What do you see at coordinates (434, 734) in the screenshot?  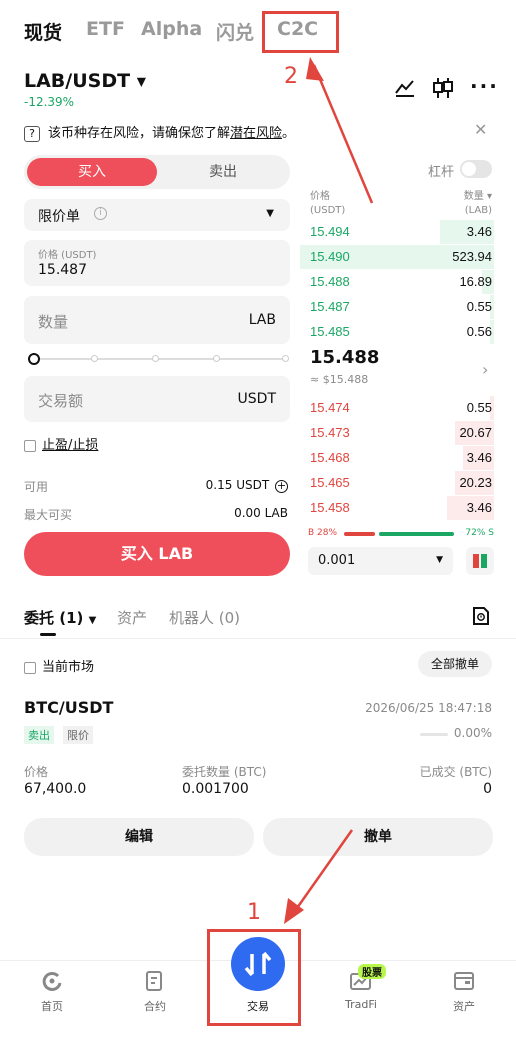 I see `fill-progress-bar` at bounding box center [434, 734].